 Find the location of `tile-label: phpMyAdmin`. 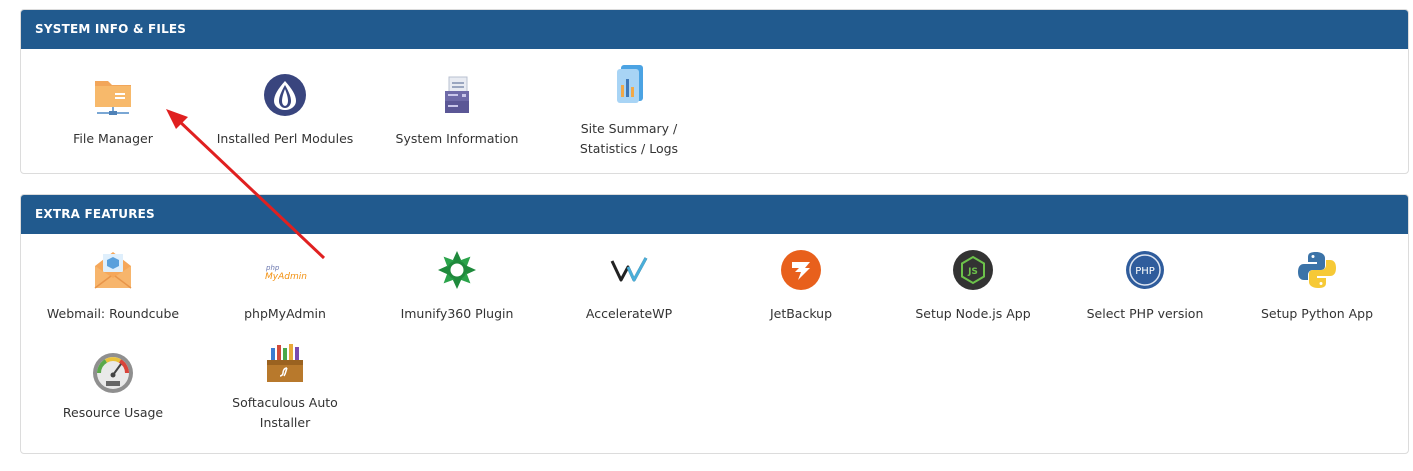

tile-label: phpMyAdmin is located at coordinates (285, 313).